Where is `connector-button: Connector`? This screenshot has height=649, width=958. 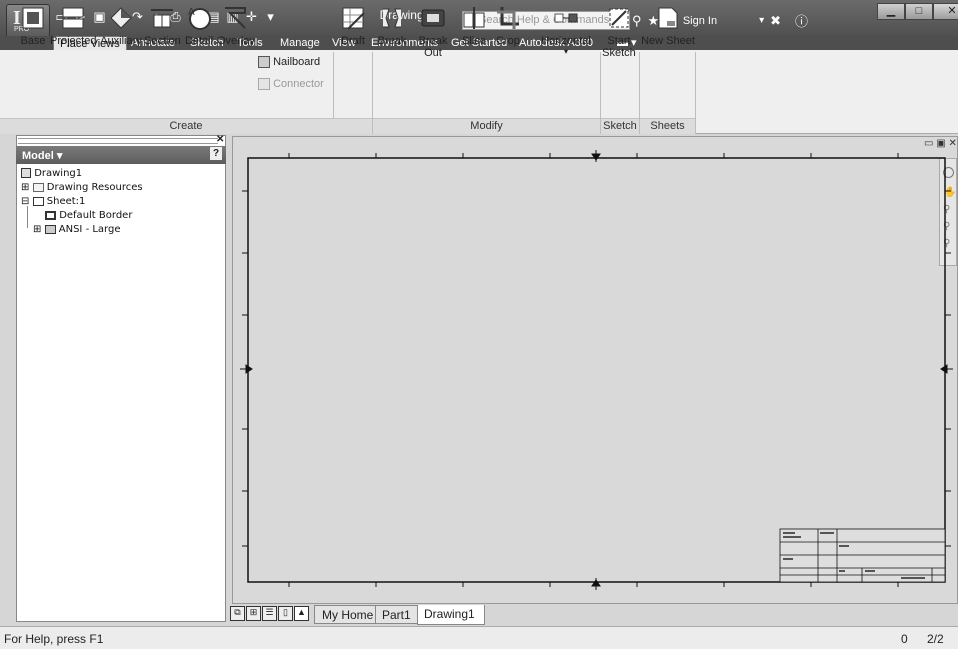
connector-button: Connector is located at coordinates (291, 84).